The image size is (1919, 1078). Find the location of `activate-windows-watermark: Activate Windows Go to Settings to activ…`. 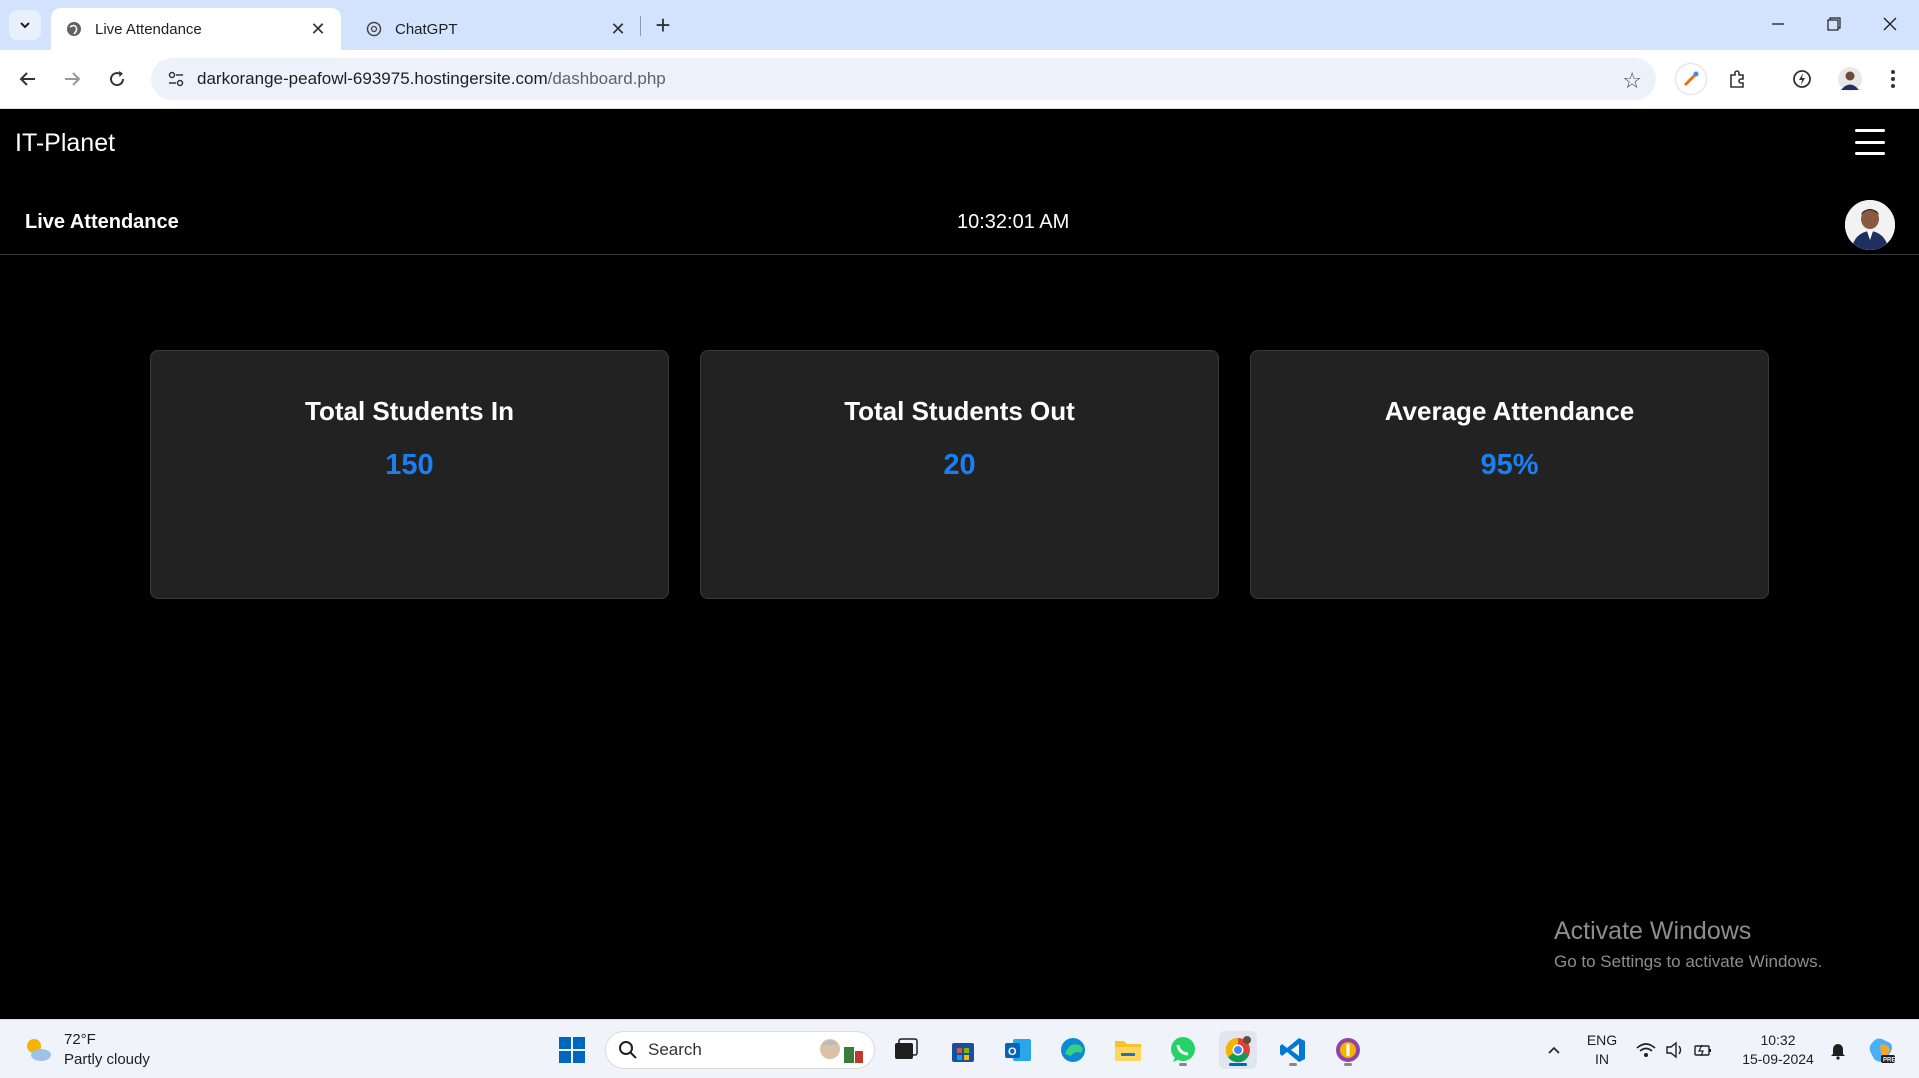

activate-windows-watermark: Activate Windows Go to Settings to activ… is located at coordinates (1688, 944).